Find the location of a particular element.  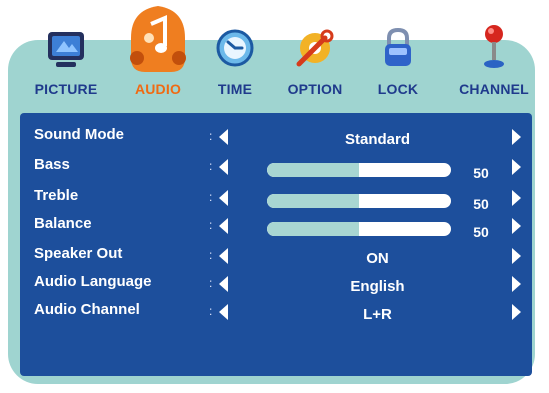

monitor-icon is located at coordinates (66, 49).